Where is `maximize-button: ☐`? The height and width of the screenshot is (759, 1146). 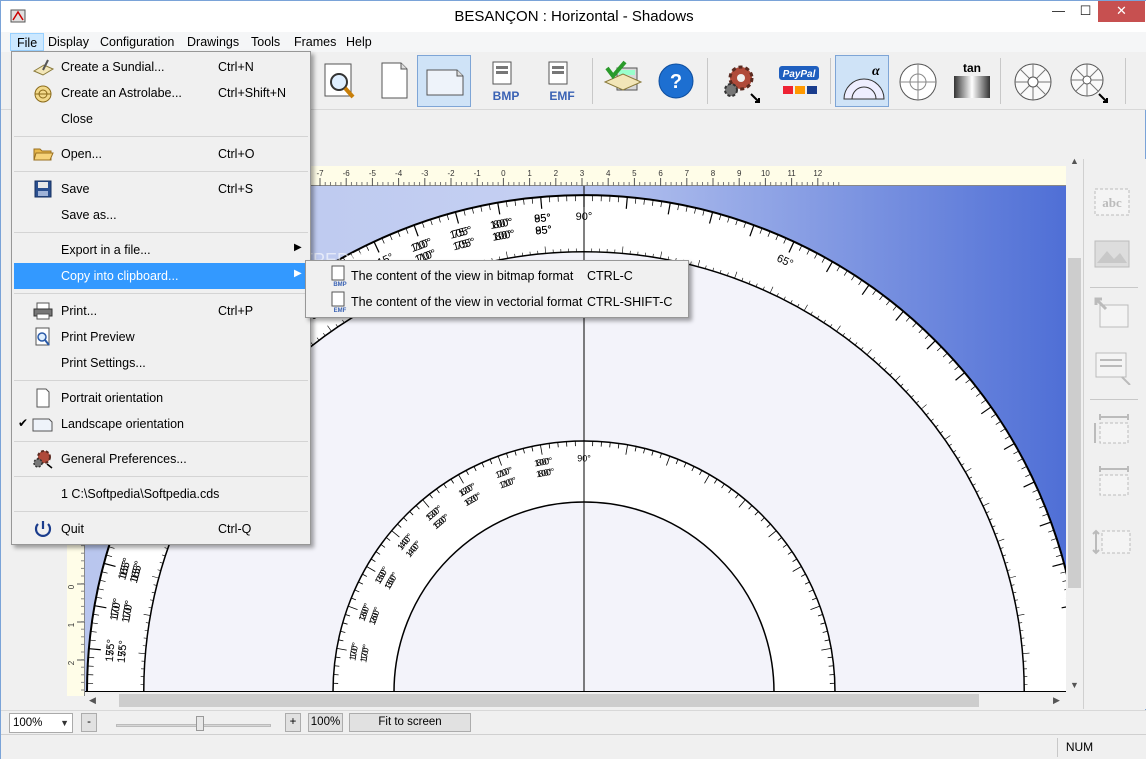
maximize-button: ☐ is located at coordinates (1085, 11).